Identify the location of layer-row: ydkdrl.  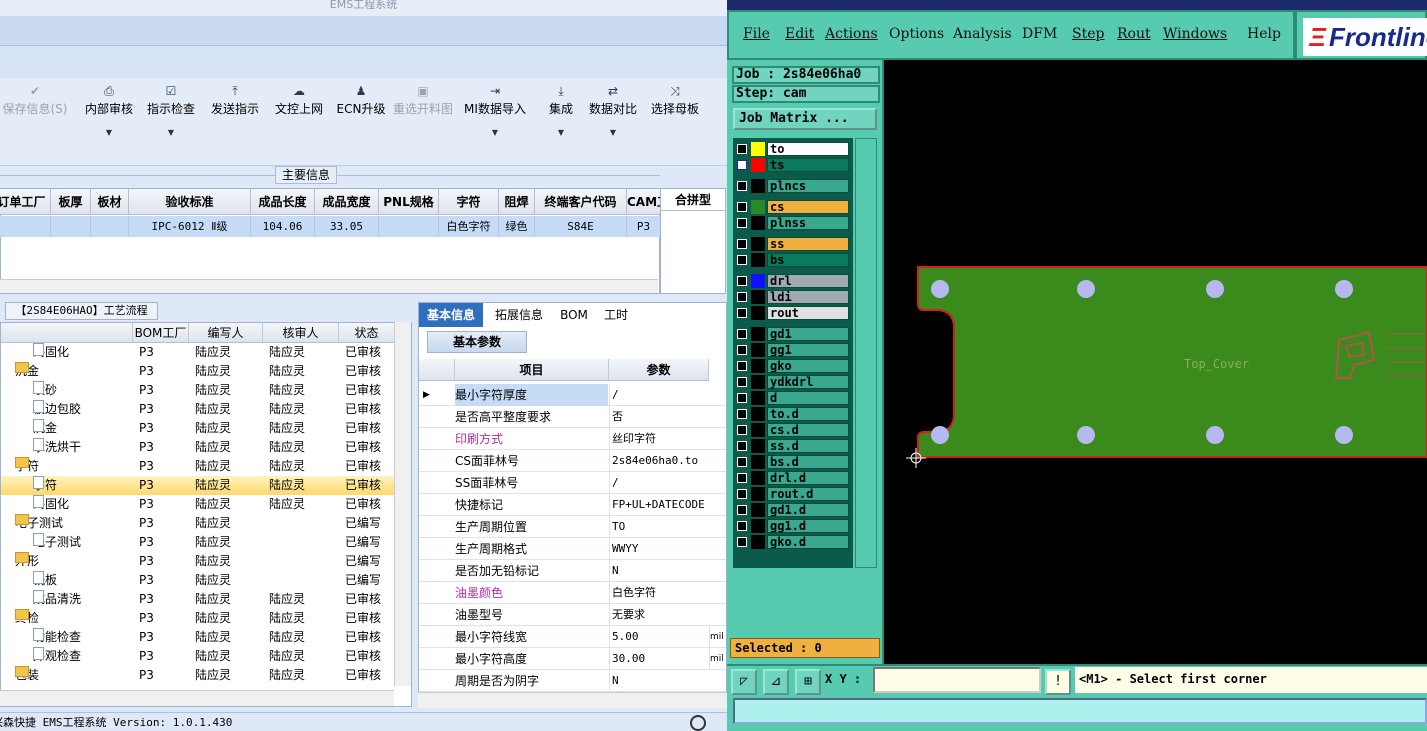
(793, 382).